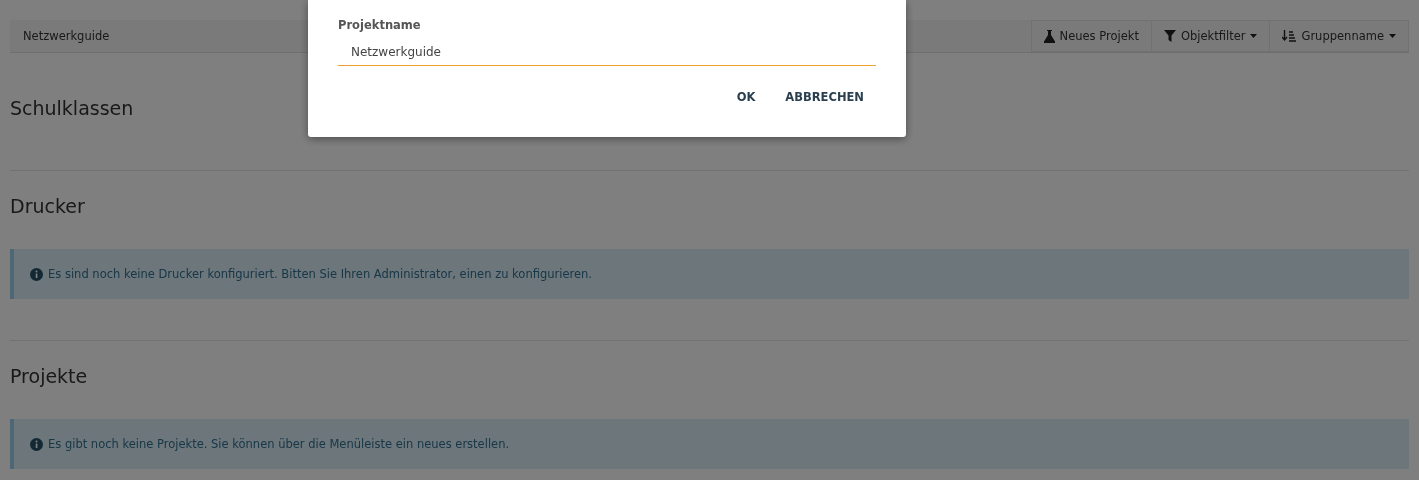 This screenshot has width=1419, height=480. Describe the element at coordinates (1090, 36) in the screenshot. I see `toolbar-button: Neues Projekt` at that location.